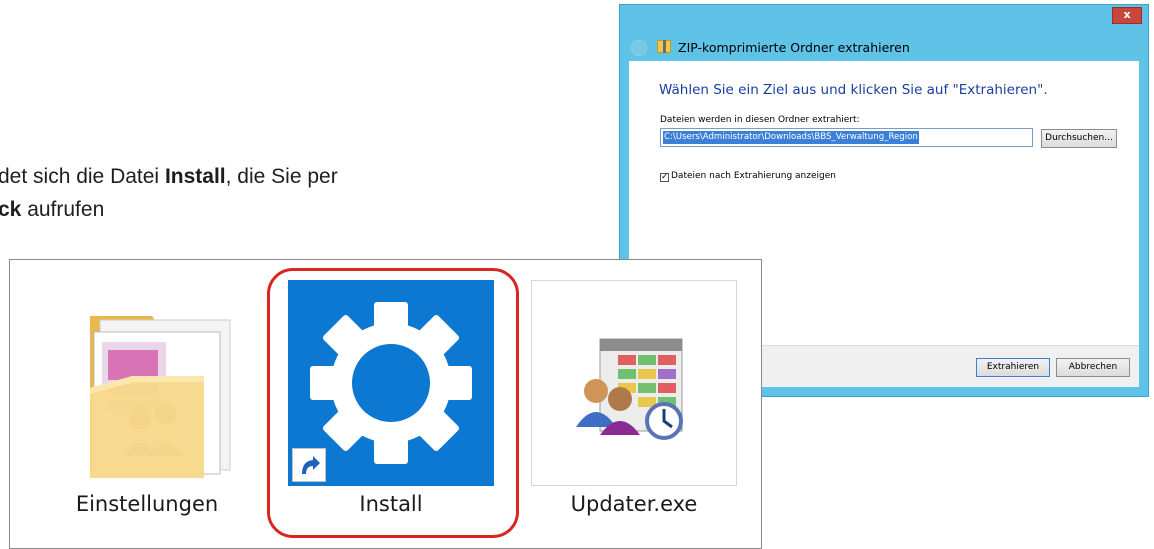 The width and height of the screenshot is (1154, 549). I want to click on file-item-updater: Updater.exe, so click(634, 399).